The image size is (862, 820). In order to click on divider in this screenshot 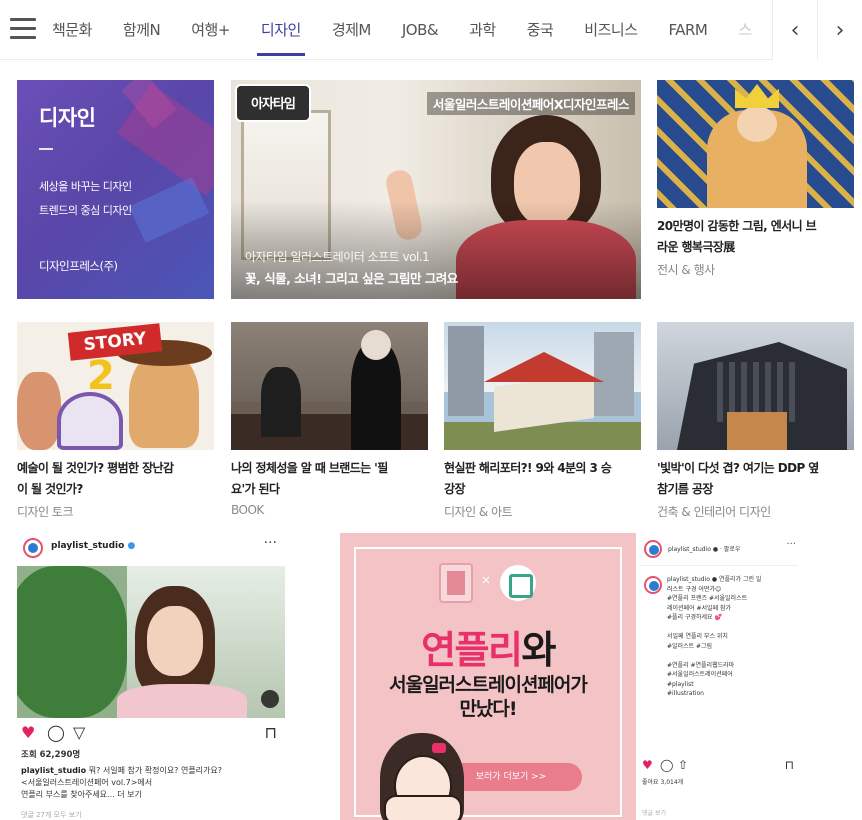, I will do `click(46, 149)`.